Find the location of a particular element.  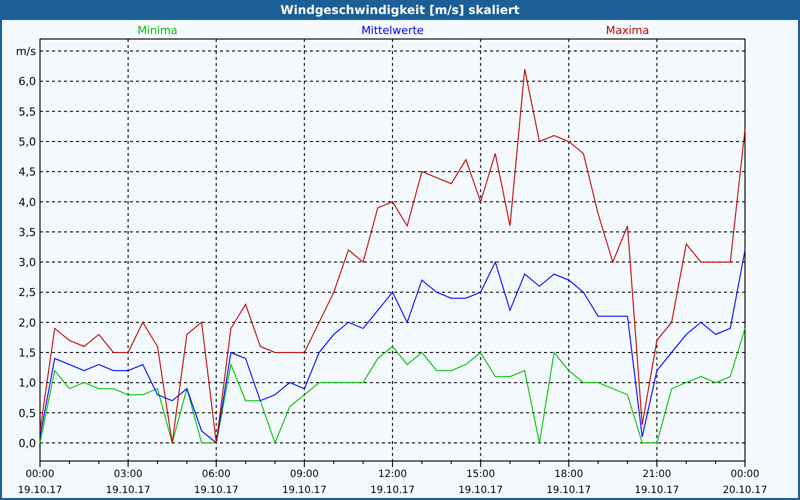

x-tick-label: 00:00 20.10.17 is located at coordinates (745, 482).